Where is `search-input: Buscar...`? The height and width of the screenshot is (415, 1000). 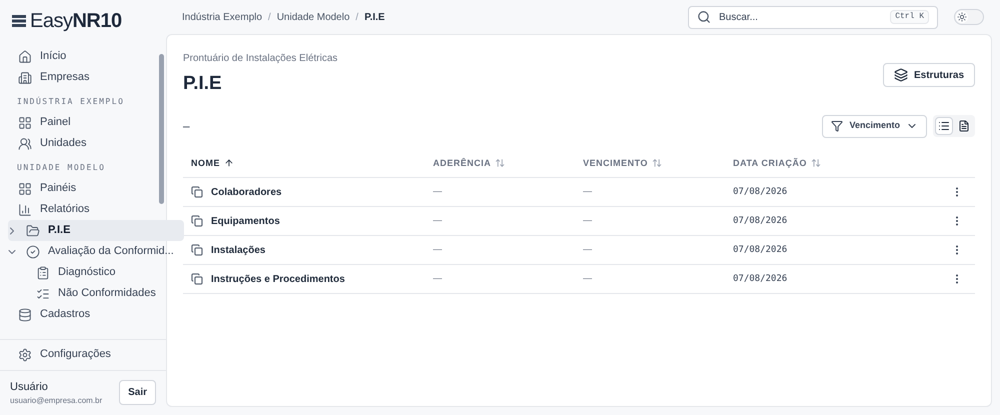 search-input: Buscar... is located at coordinates (800, 17).